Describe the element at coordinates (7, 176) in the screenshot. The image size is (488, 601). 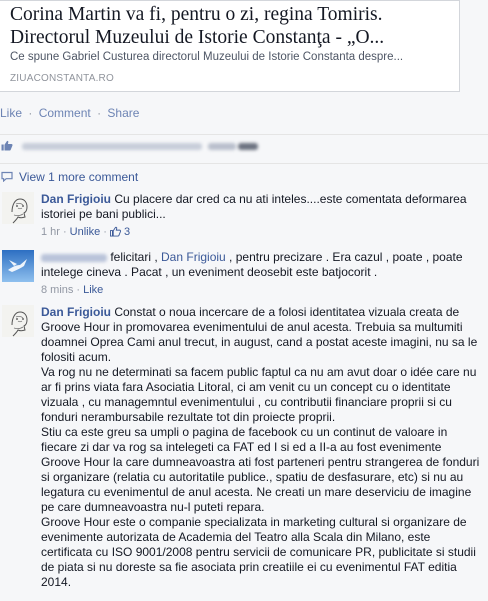
I see `speech-bubble-icon` at that location.